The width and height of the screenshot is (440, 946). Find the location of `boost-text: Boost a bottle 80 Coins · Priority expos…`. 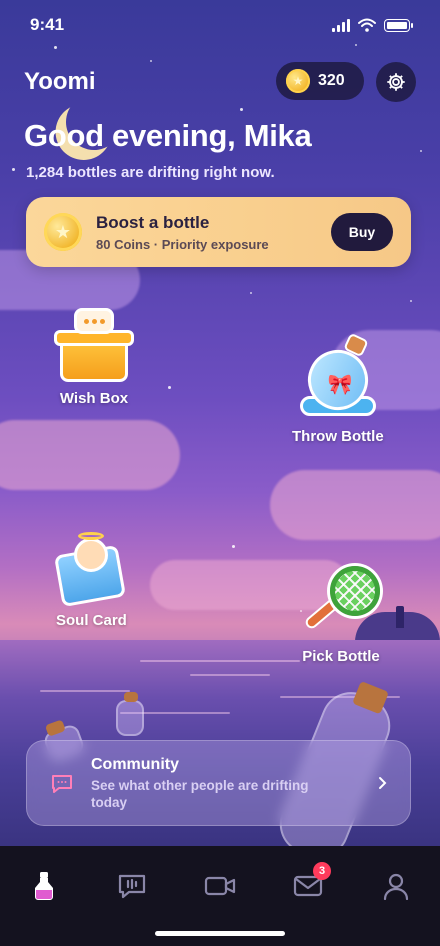

boost-text: Boost a bottle 80 Coins · Priority expos… is located at coordinates (213, 232).